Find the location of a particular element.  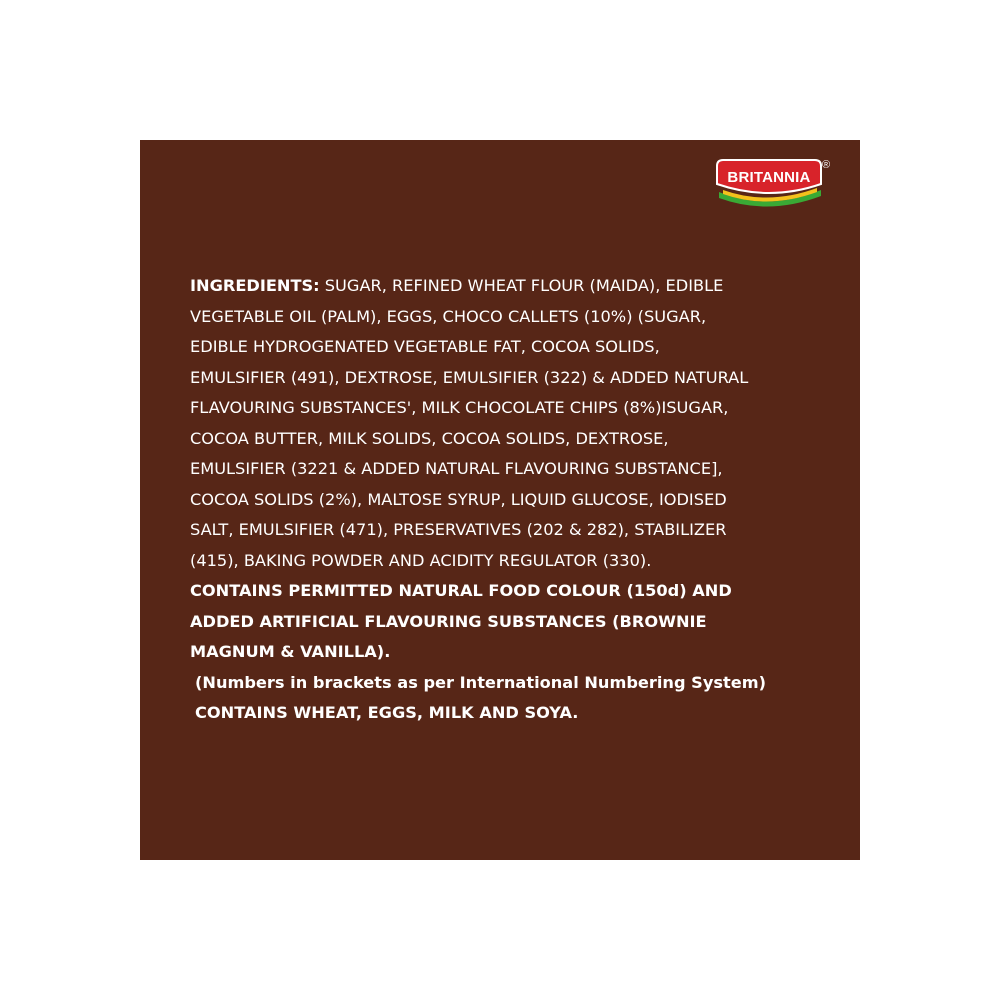

ingredients-heading: INGREDIENTS: is located at coordinates (255, 285).